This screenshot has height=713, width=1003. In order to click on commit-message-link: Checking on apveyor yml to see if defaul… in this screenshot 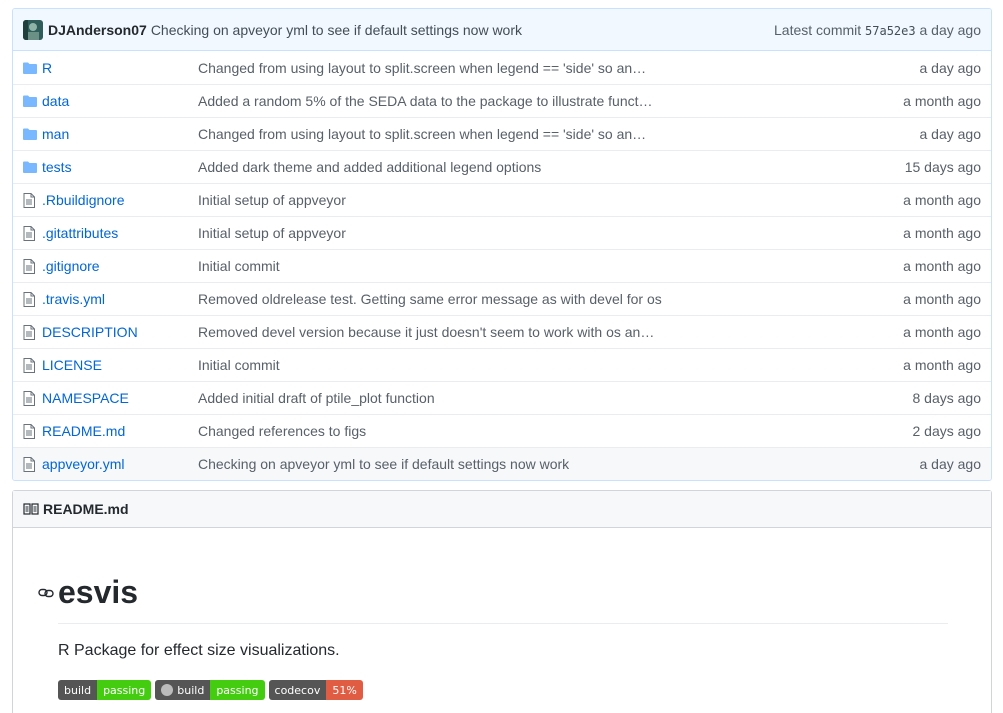, I will do `click(336, 30)`.